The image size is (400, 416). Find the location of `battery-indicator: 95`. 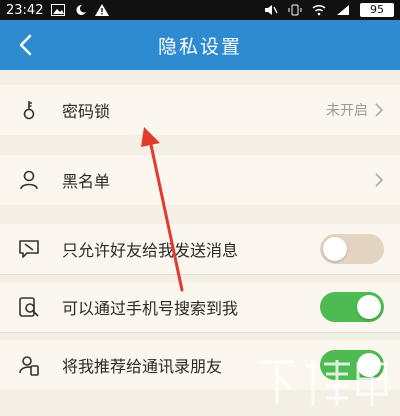

battery-indicator: 95 is located at coordinates (377, 10).